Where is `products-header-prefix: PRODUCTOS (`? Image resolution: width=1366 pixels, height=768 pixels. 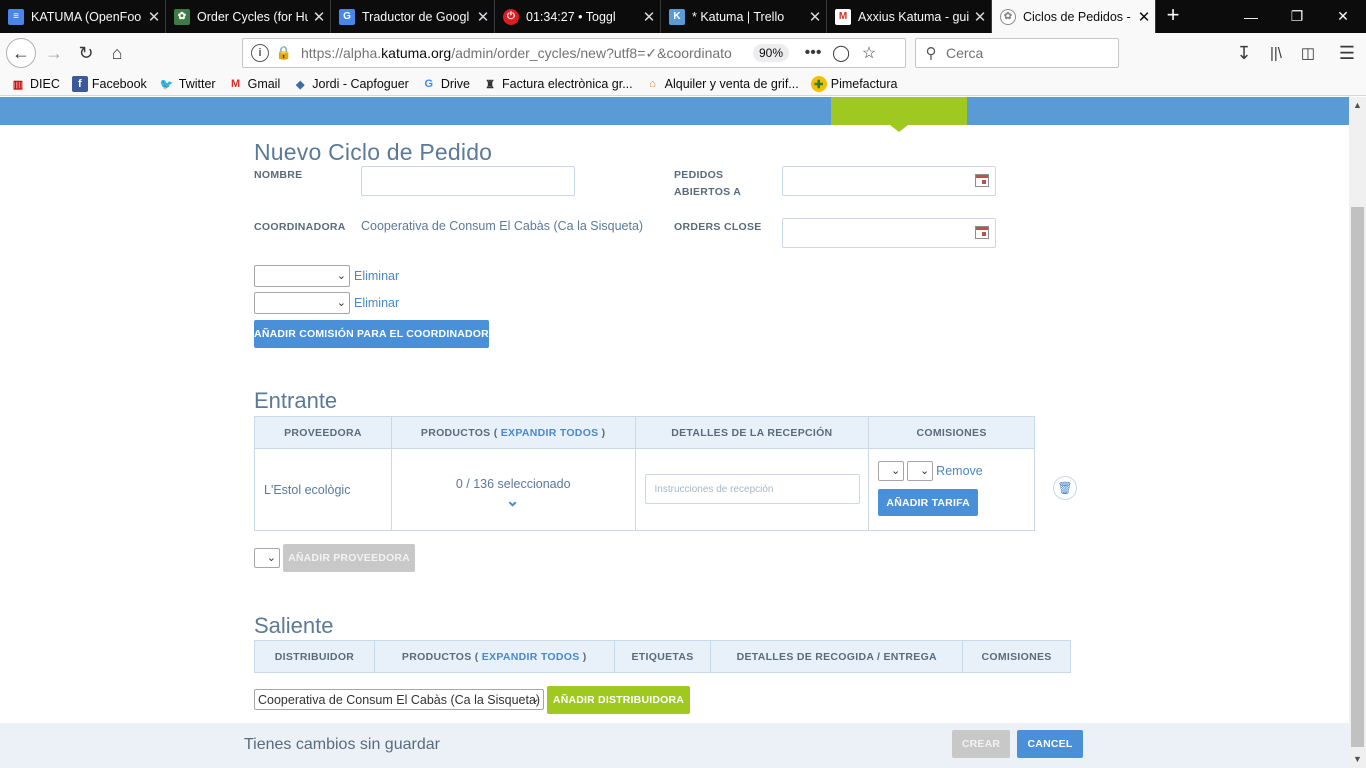 products-header-prefix: PRODUCTOS ( is located at coordinates (441, 656).